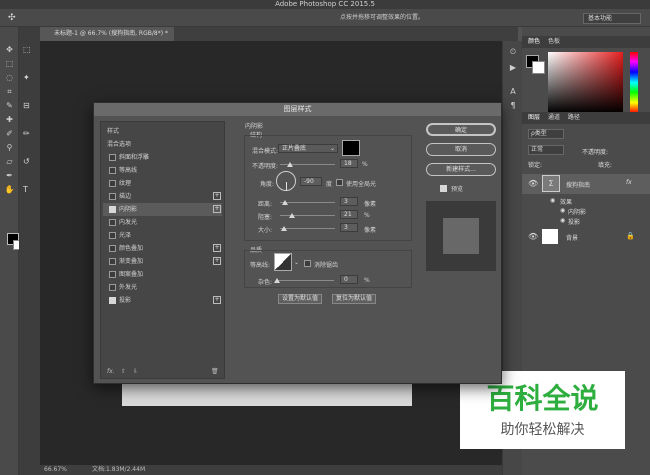 This screenshot has width=650, height=475. I want to click on noise-input: 0, so click(349, 279).